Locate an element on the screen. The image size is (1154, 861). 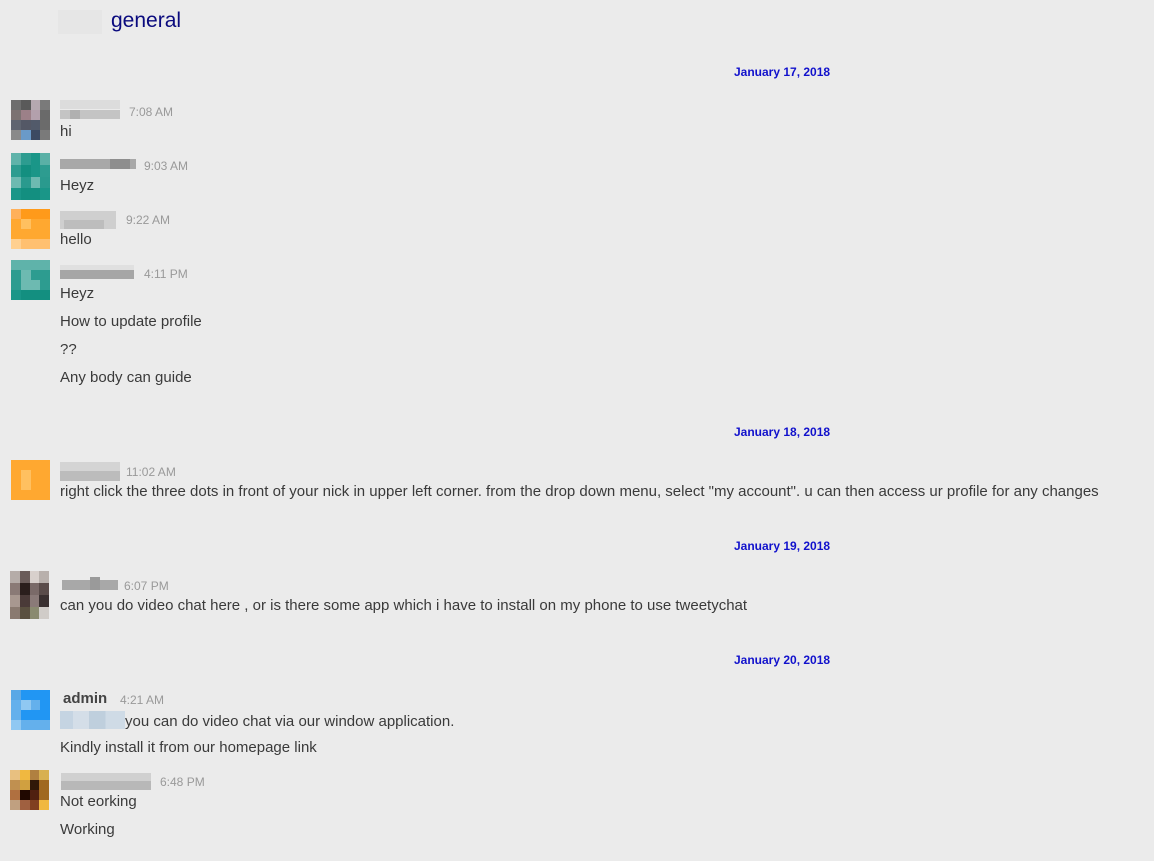
date-separator: January 20, 2018 is located at coordinates (782, 660).